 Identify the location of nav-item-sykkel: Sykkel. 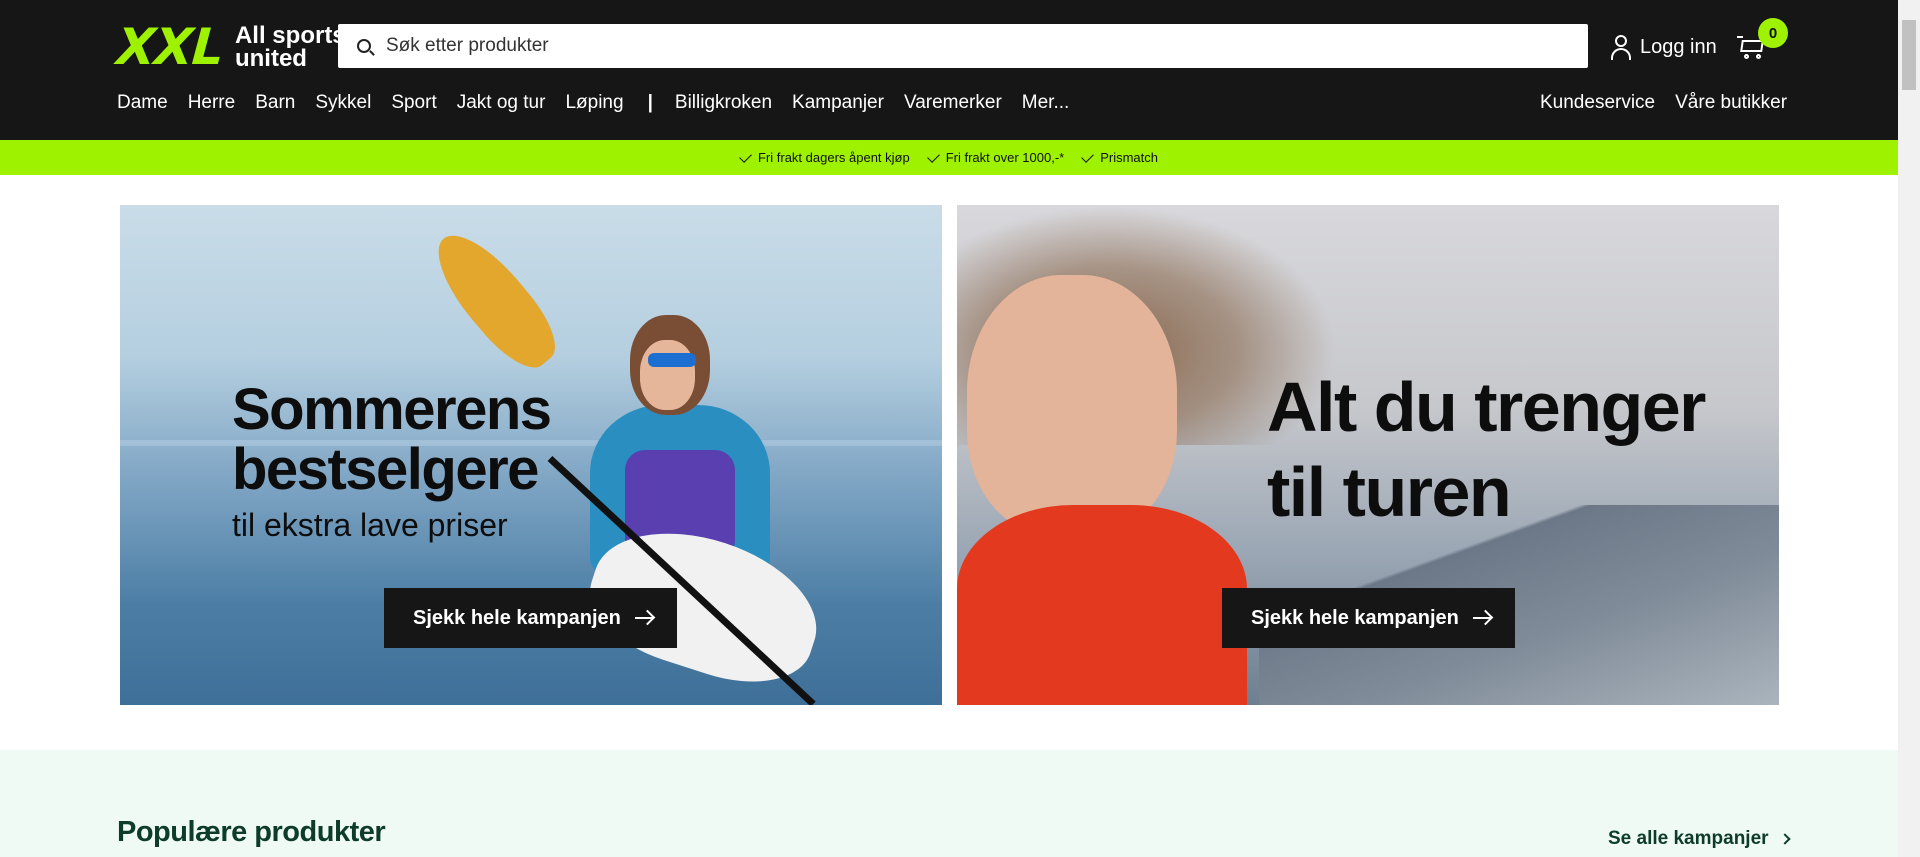
(343, 103).